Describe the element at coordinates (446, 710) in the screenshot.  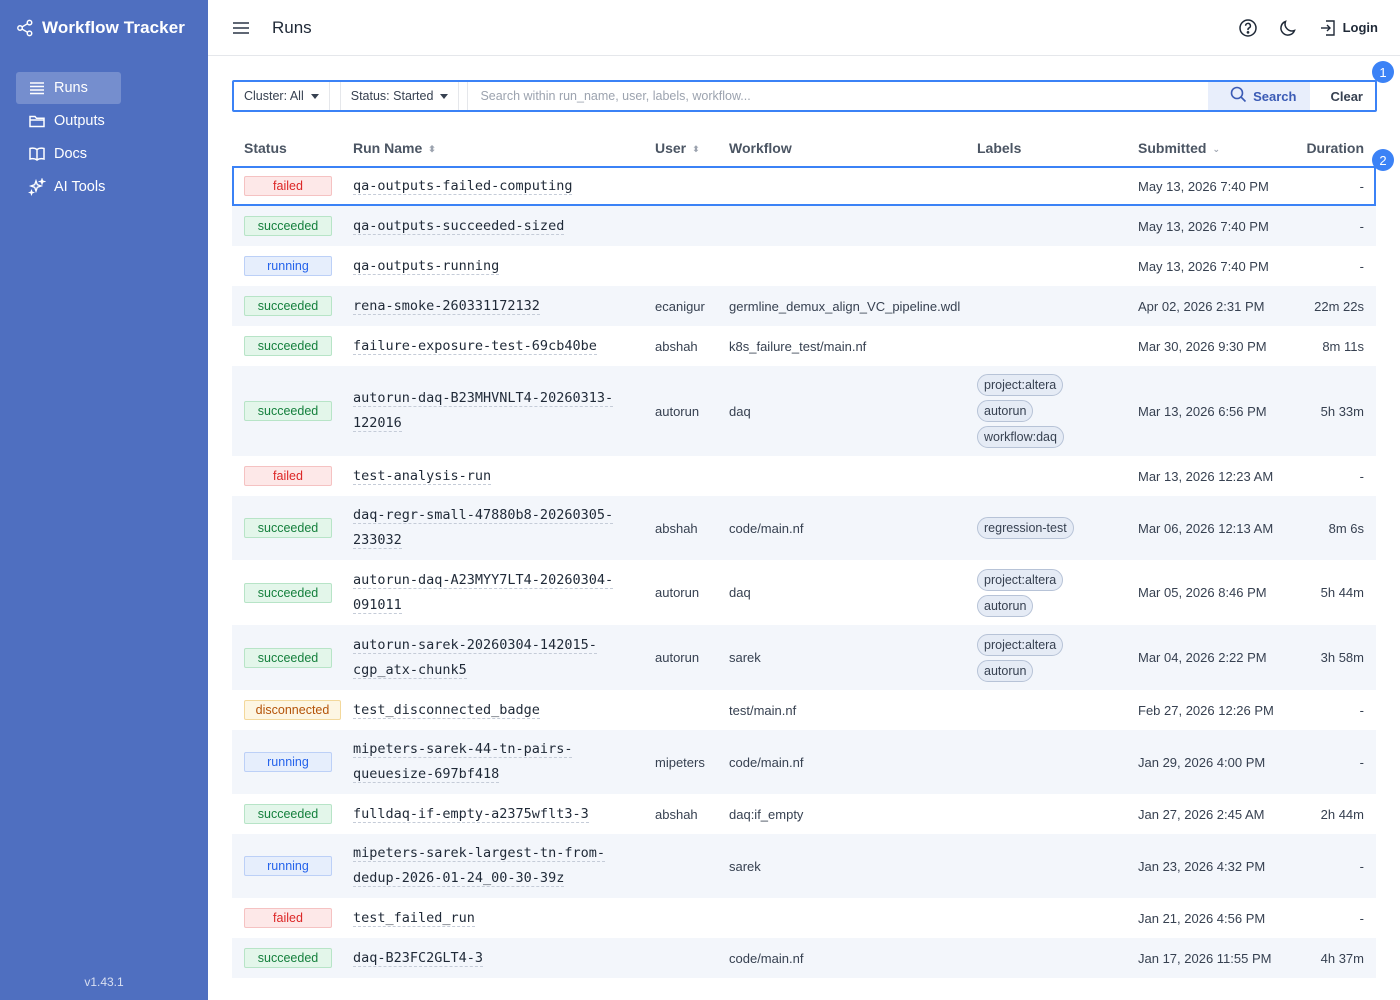
I see `run-name-link: test_disconnected_badge` at that location.